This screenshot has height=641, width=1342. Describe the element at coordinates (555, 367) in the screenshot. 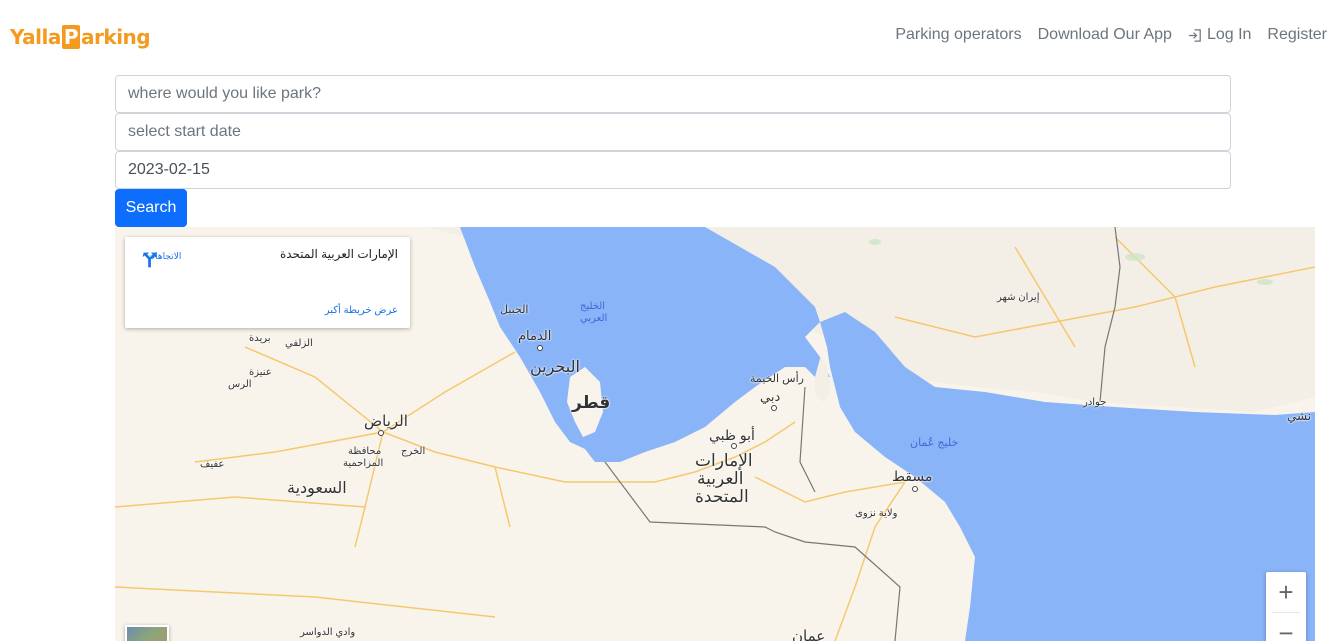

I see `map-label-bahrain: البحرين` at that location.